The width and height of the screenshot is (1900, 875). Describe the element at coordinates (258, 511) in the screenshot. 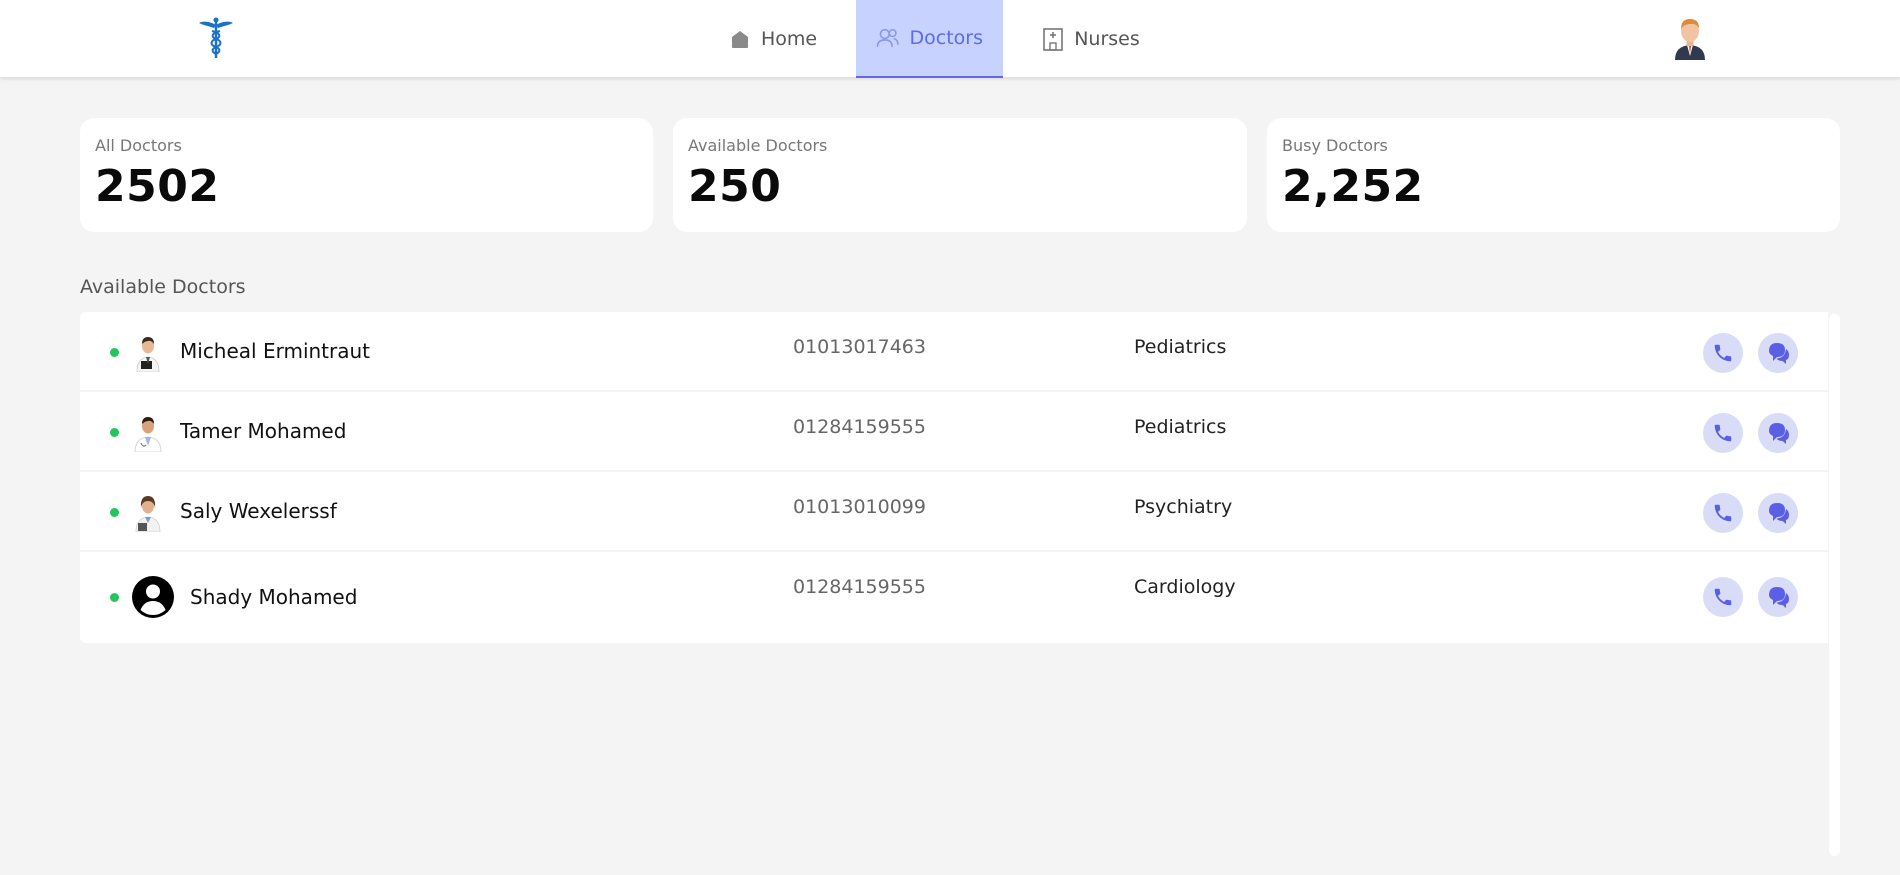

I see `doctor-name: Saly Wexelerssf` at that location.